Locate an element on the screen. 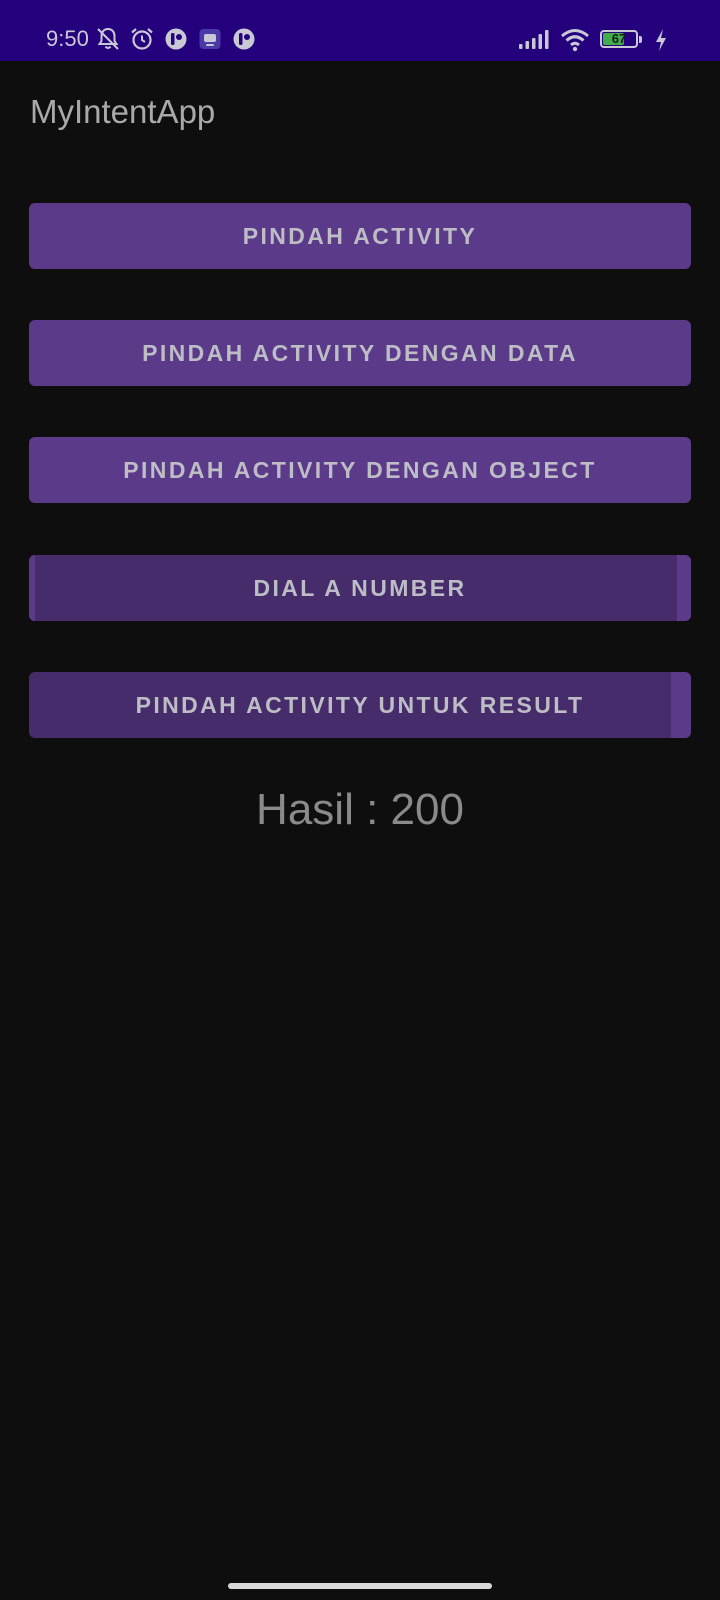  pindah-activity-untuk-result-button: PINDAH ACTIVITY UNTUK RESULT is located at coordinates (360, 705).